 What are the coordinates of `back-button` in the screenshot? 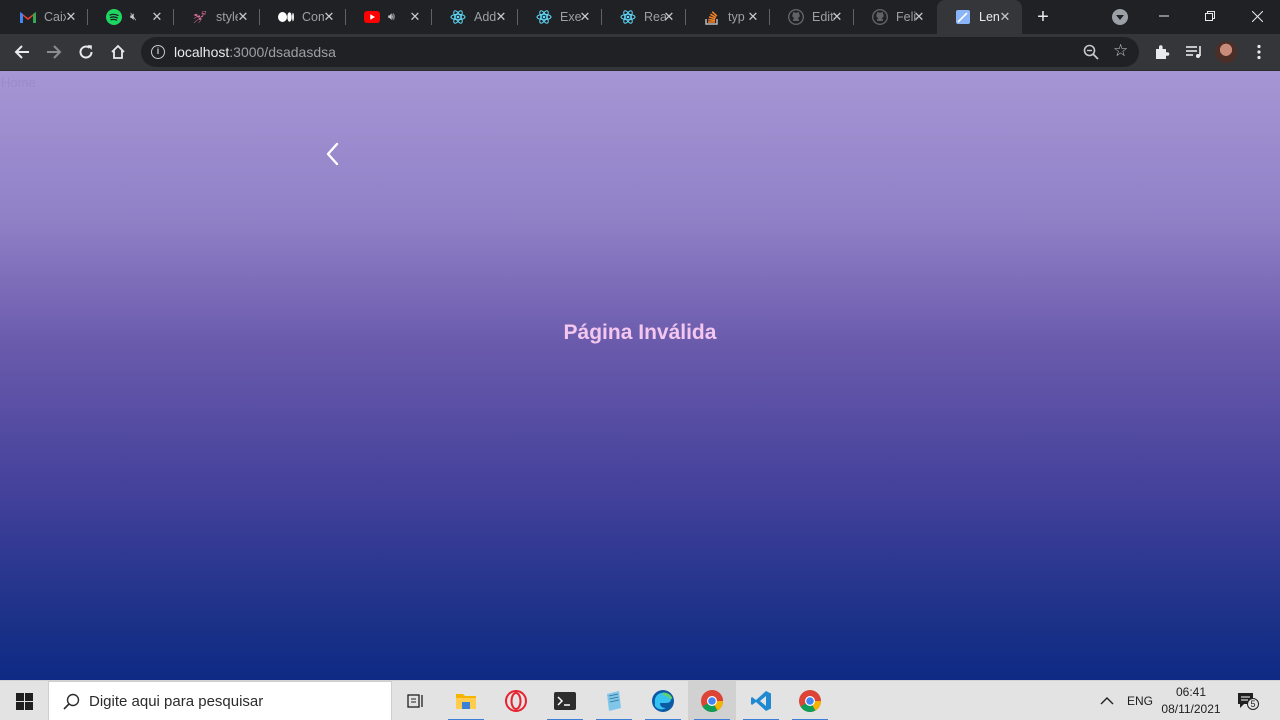 It's located at (22, 52).